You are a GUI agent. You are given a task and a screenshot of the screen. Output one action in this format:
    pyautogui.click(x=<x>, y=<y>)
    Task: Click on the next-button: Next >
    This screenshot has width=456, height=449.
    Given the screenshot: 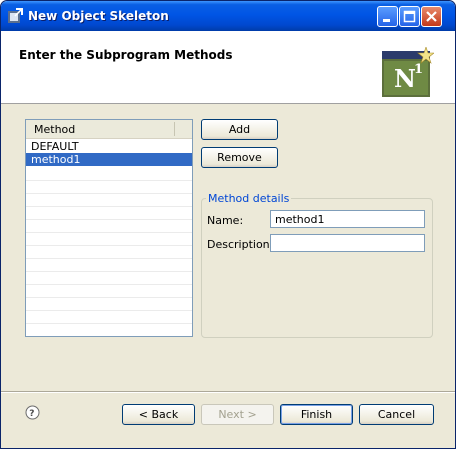 What is the action you would take?
    pyautogui.click(x=237, y=414)
    